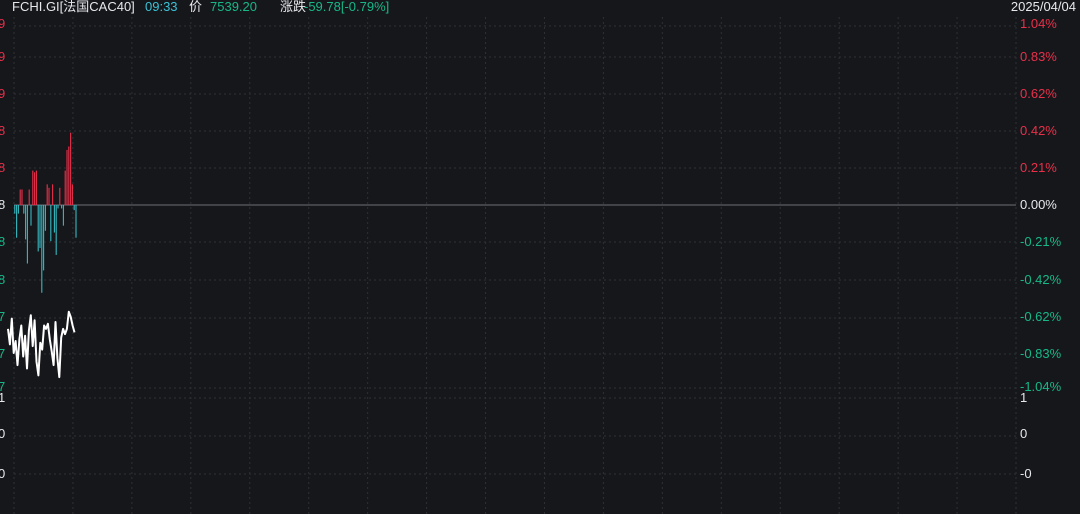 This screenshot has height=514, width=1080. Describe the element at coordinates (41, 344) in the screenshot. I see `price-line` at that location.